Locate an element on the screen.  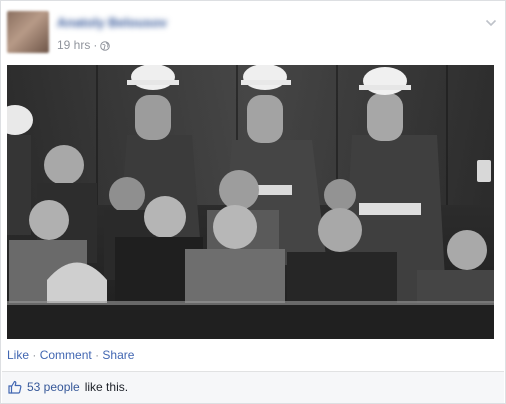
share-link: Share is located at coordinates (118, 355).